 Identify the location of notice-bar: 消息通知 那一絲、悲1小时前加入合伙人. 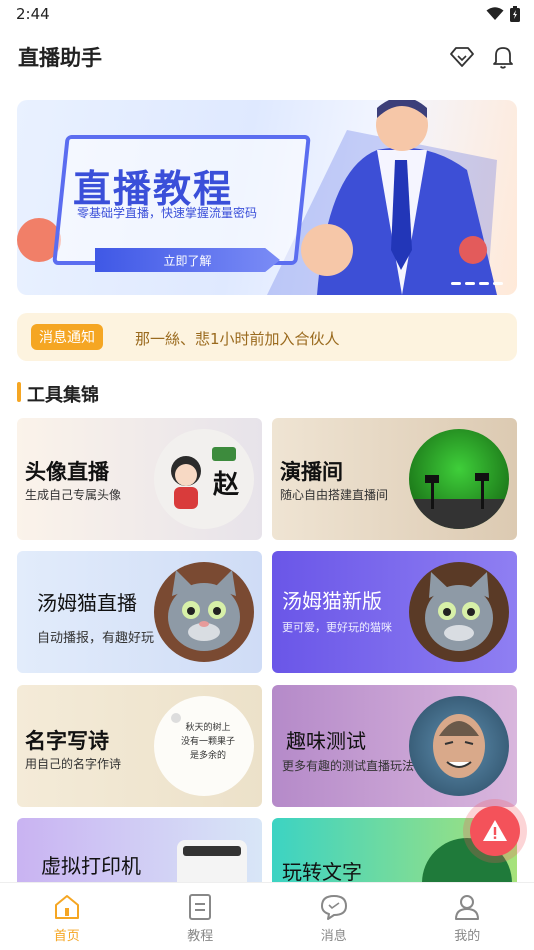
(267, 337).